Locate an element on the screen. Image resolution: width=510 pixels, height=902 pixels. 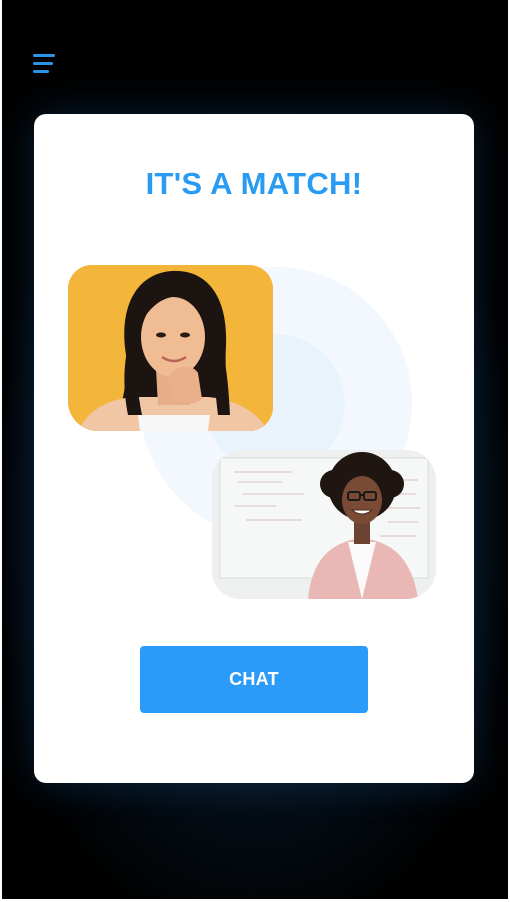
partner-photo-image is located at coordinates (324, 524).